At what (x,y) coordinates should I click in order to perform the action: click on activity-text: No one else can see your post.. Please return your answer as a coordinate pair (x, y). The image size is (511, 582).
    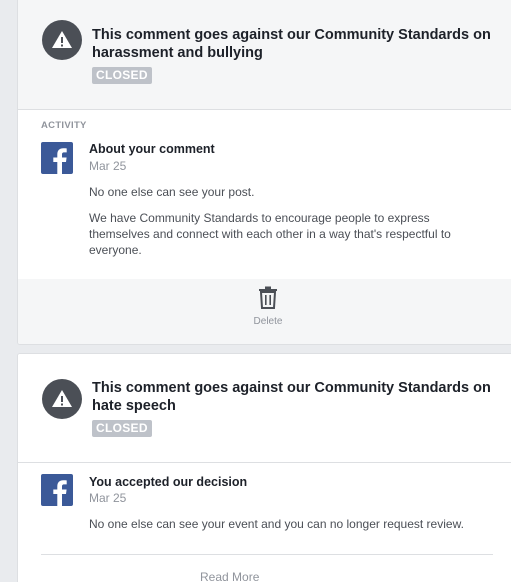
    Looking at the image, I should click on (172, 192).